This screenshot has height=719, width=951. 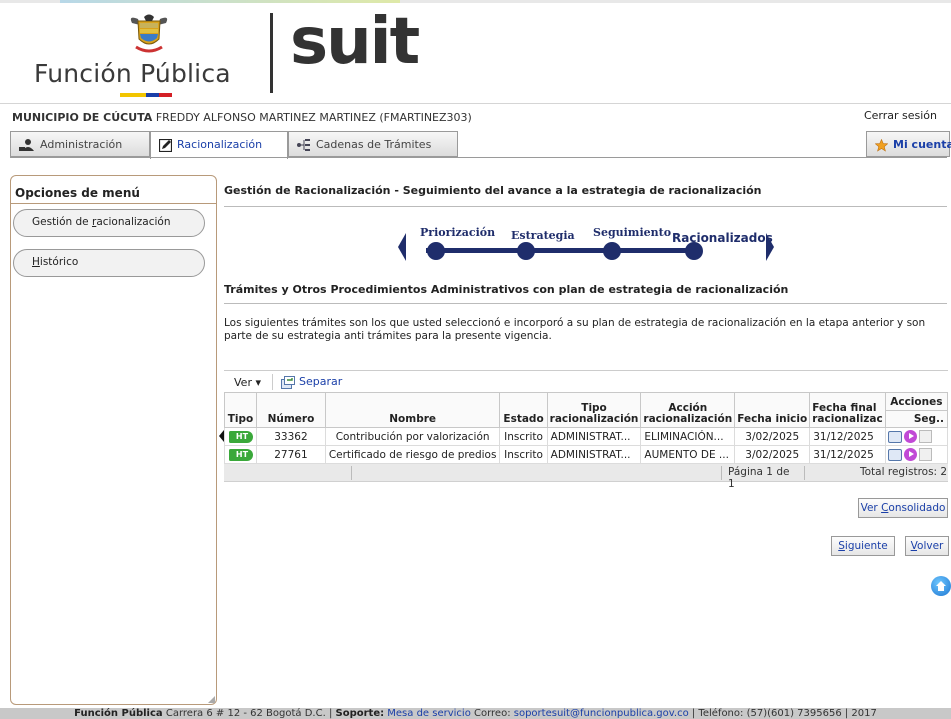 I want to click on sidebar-item-label-rest: acionalización, so click(x=133, y=222).